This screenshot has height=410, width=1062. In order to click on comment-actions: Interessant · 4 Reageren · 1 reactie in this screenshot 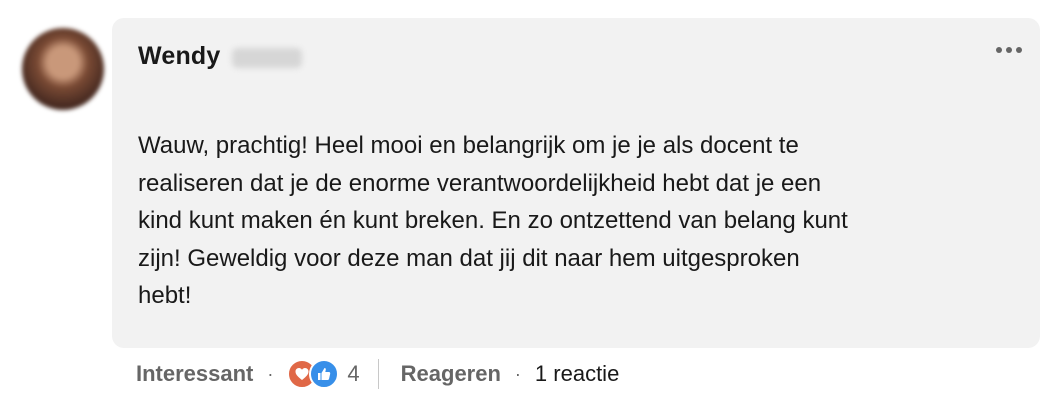, I will do `click(377, 374)`.